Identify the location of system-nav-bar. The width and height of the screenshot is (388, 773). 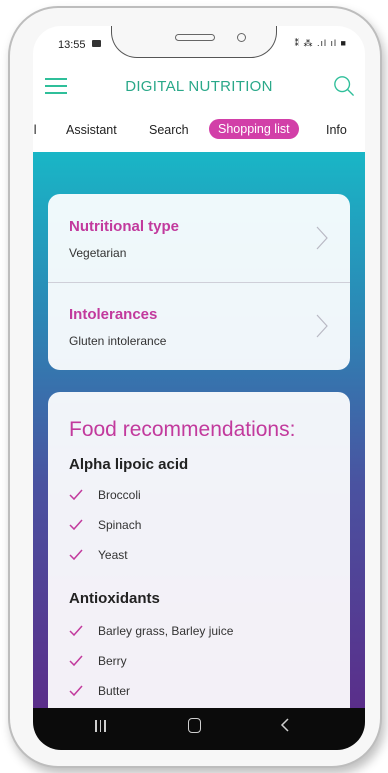
(199, 729).